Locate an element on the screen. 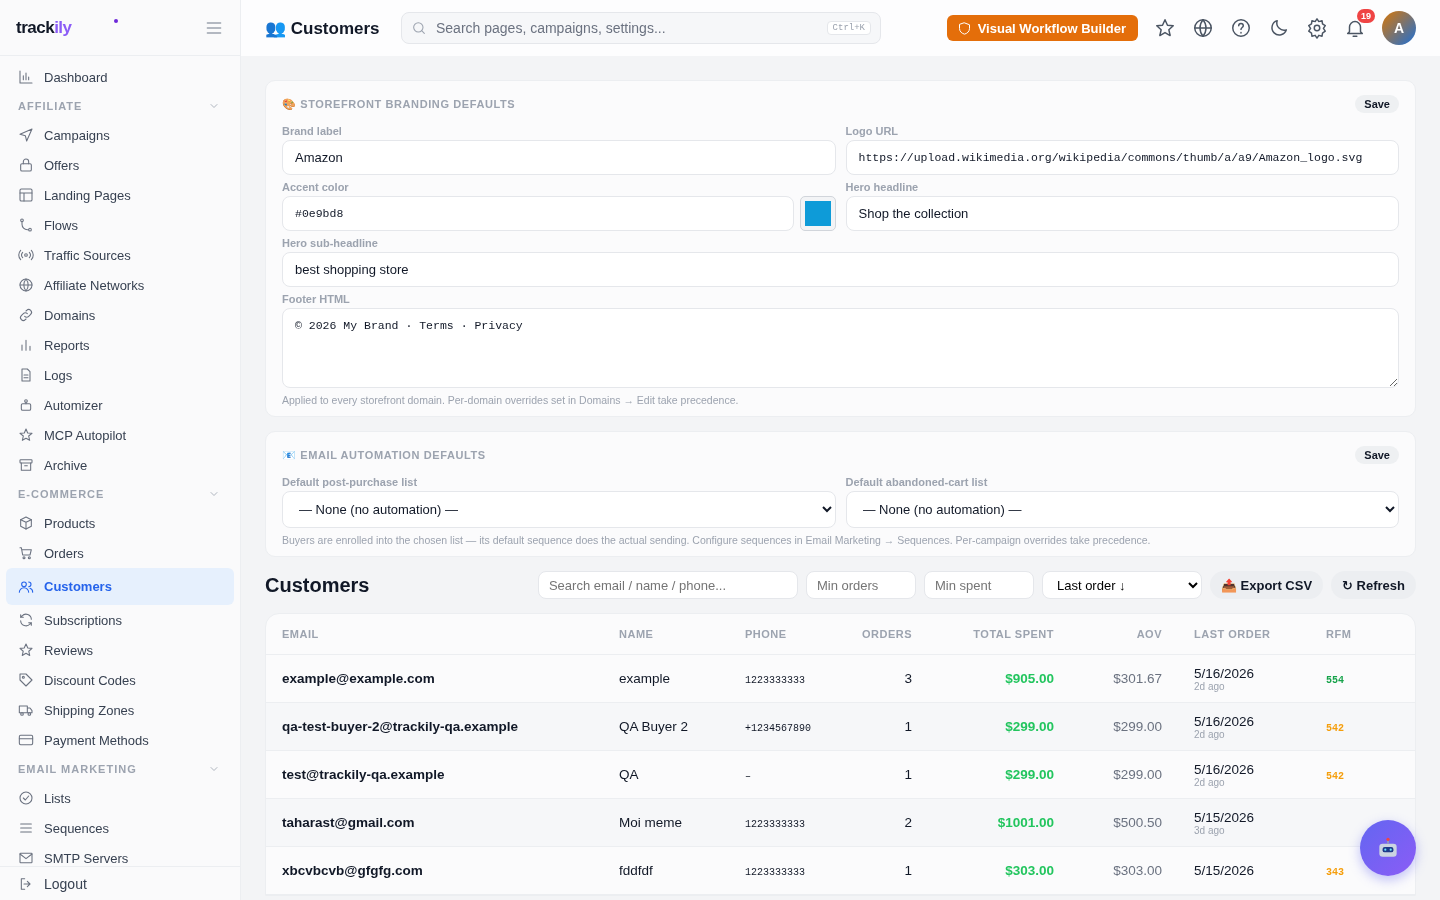 The width and height of the screenshot is (1440, 900). sidebar-item: Reports is located at coordinates (120, 345).